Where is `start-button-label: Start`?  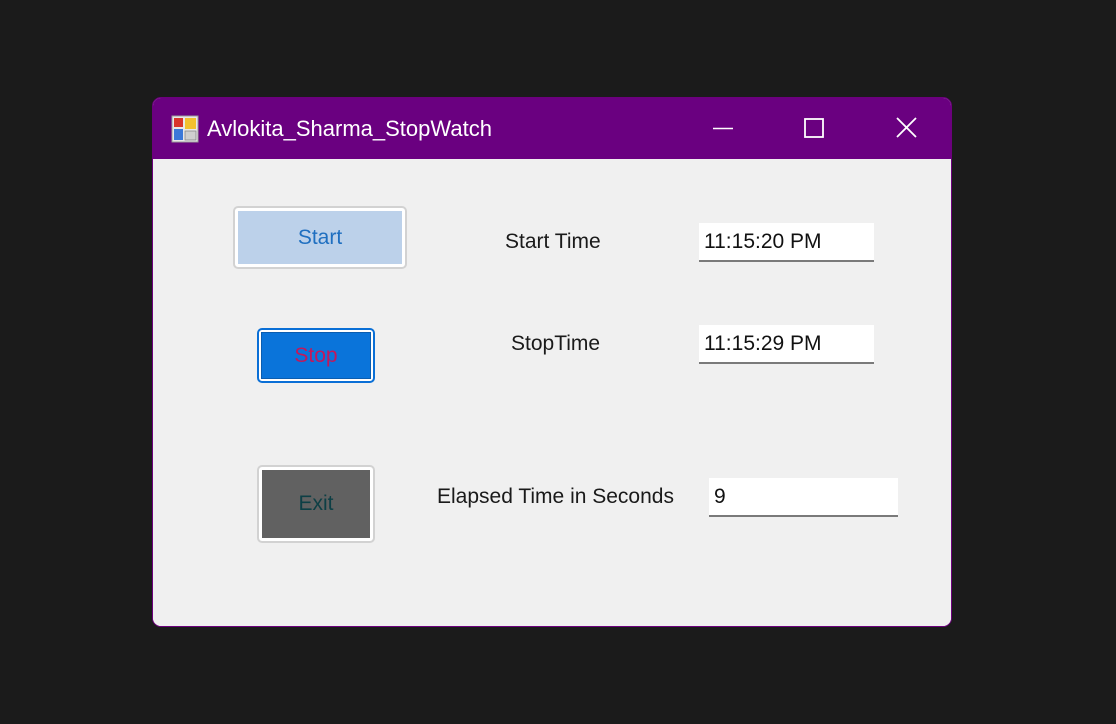
start-button-label: Start is located at coordinates (320, 237).